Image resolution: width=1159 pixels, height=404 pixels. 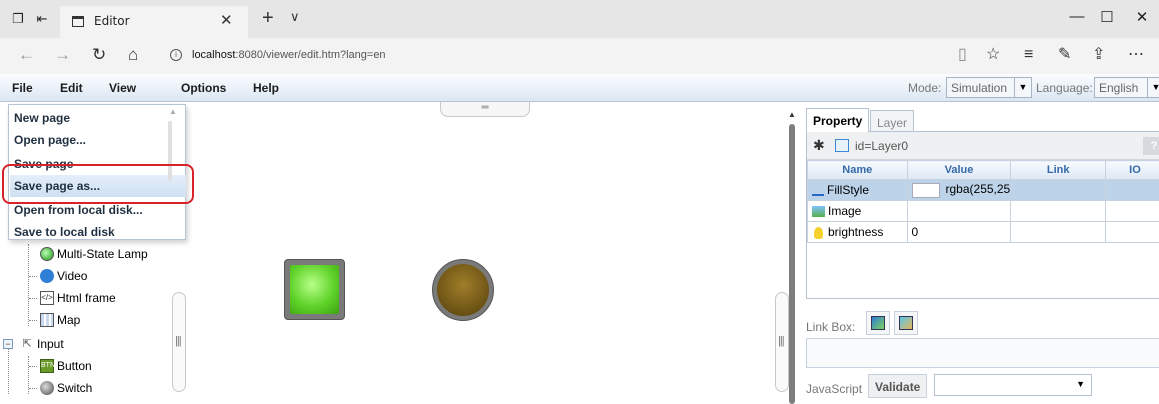 I want to click on left-splitter-handle: |||, so click(x=179, y=342).